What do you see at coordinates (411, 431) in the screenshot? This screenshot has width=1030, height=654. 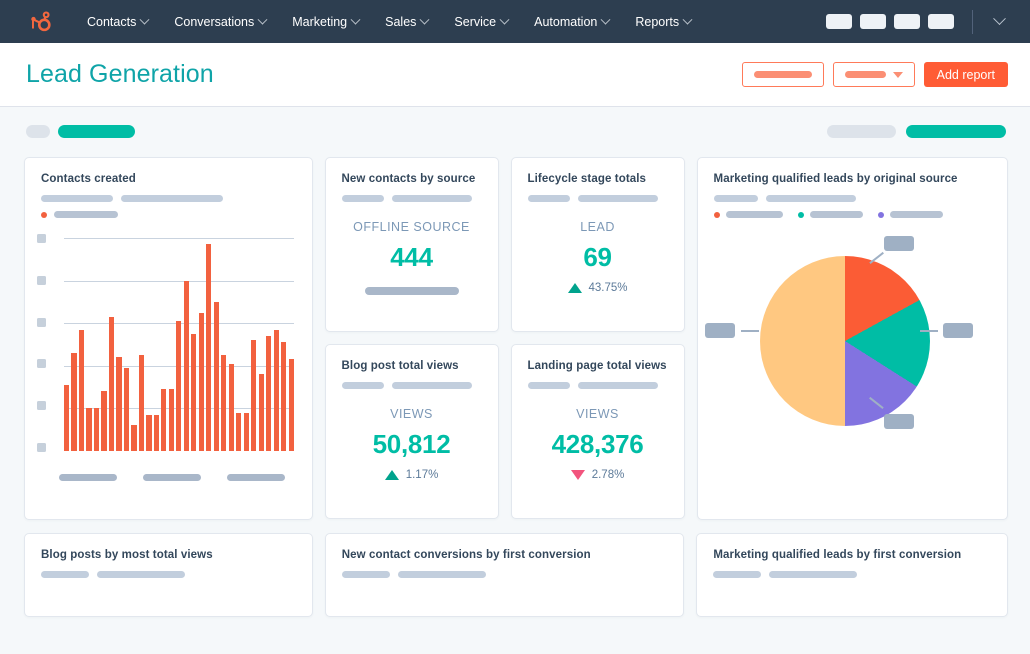 I see `card-blog-post-total-views: Blog post total views VIEWS 50,812 1.17%` at bounding box center [411, 431].